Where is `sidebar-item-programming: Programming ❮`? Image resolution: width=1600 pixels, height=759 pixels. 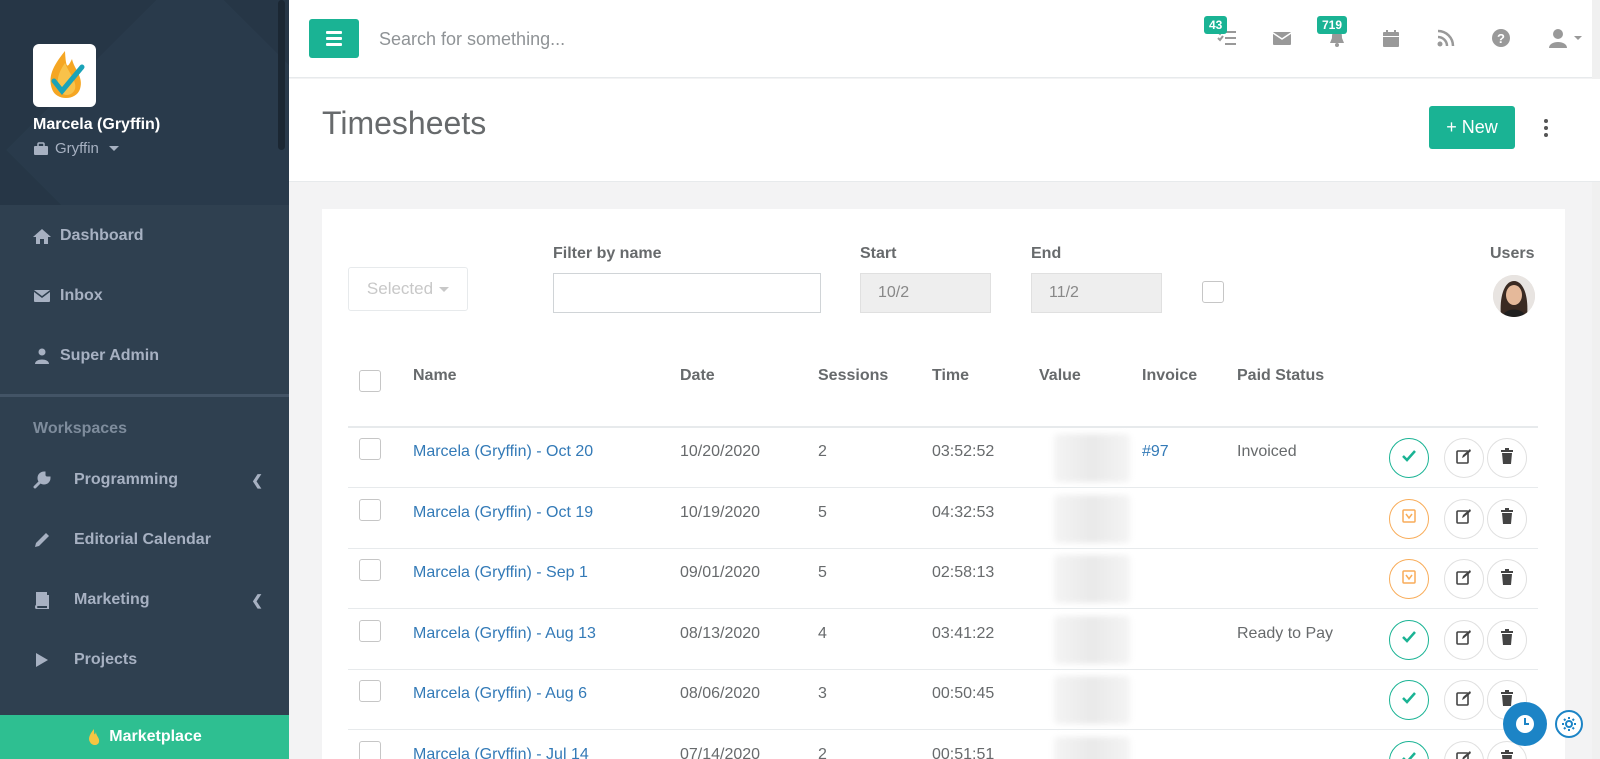 sidebar-item-programming: Programming ❮ is located at coordinates (144, 480).